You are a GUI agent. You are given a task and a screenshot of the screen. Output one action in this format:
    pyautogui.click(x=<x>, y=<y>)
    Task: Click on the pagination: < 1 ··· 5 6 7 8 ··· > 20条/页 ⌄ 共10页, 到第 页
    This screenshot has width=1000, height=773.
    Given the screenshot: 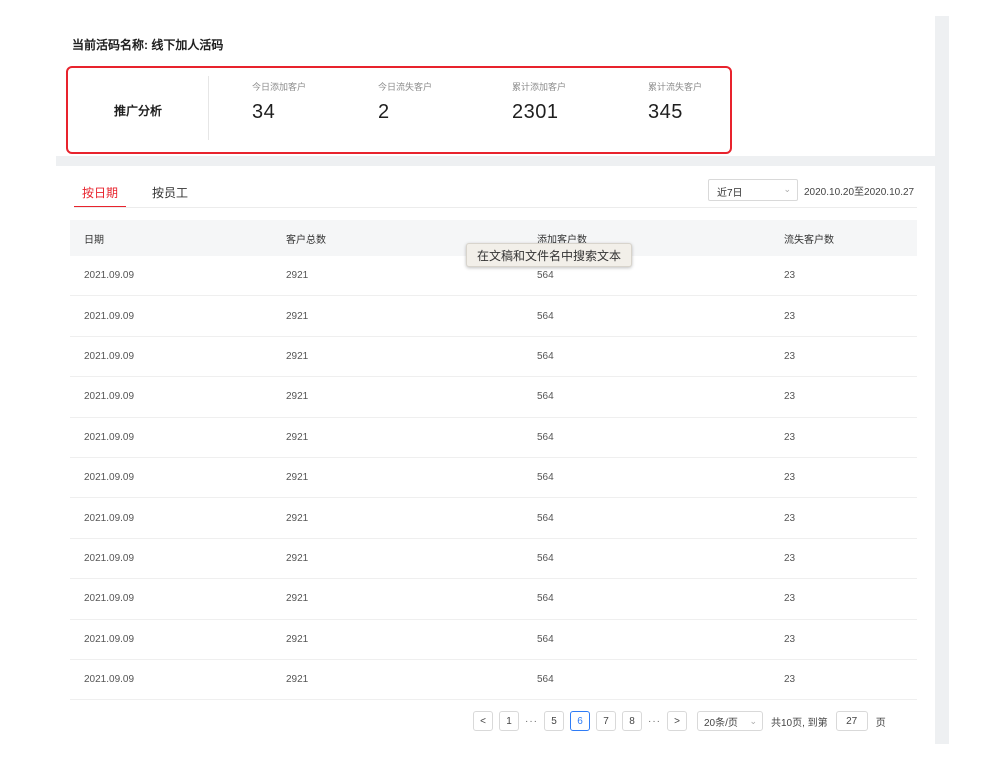 What is the action you would take?
    pyautogui.click(x=683, y=721)
    